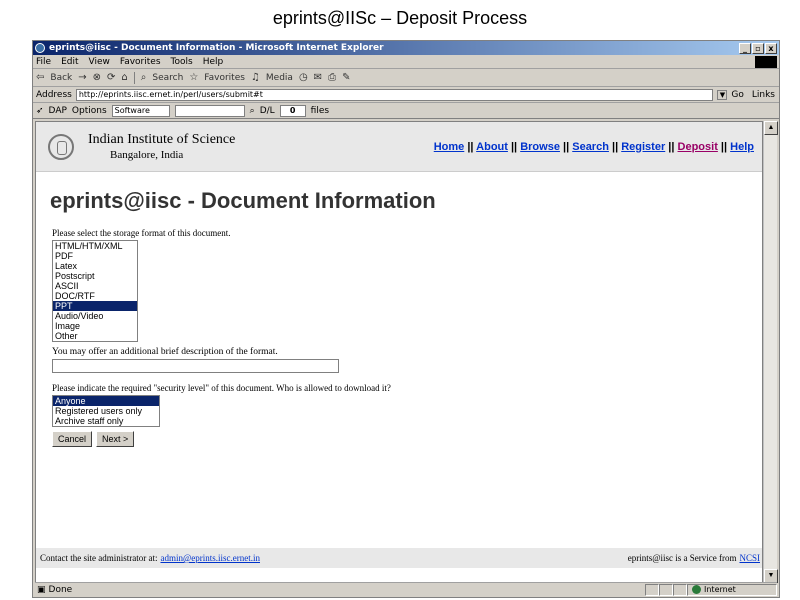  I want to click on scroll-up-icon: ▲, so click(771, 128).